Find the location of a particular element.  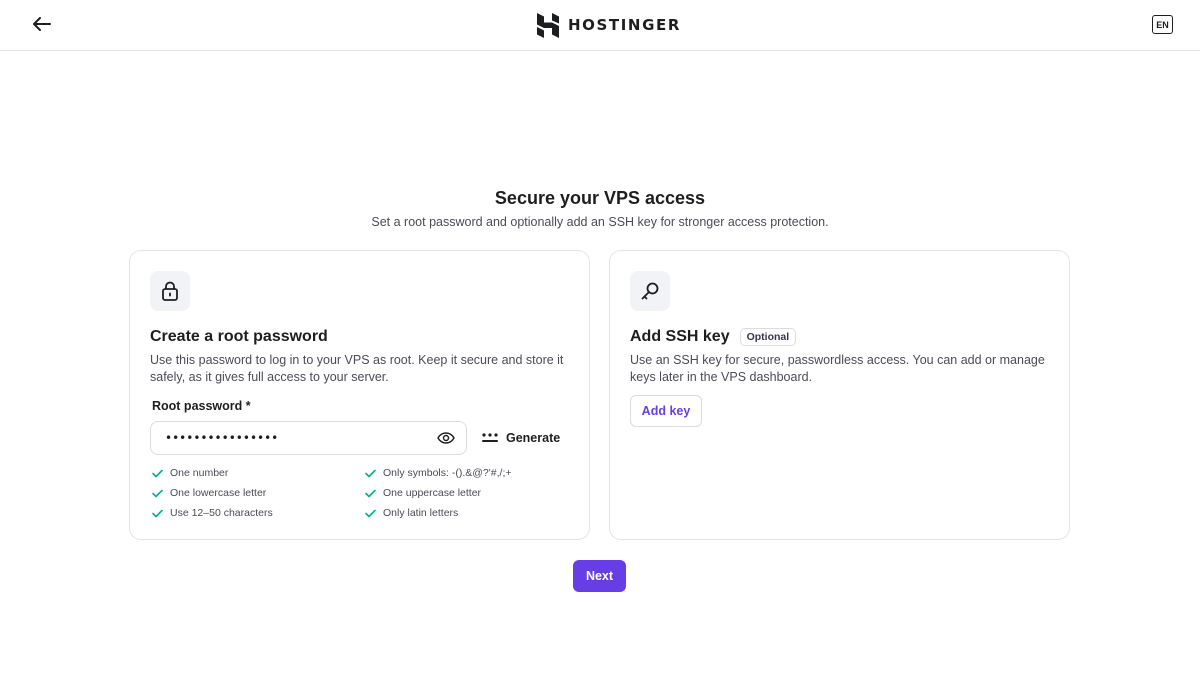

requirement-text: Only latin letters is located at coordinates (421, 513).